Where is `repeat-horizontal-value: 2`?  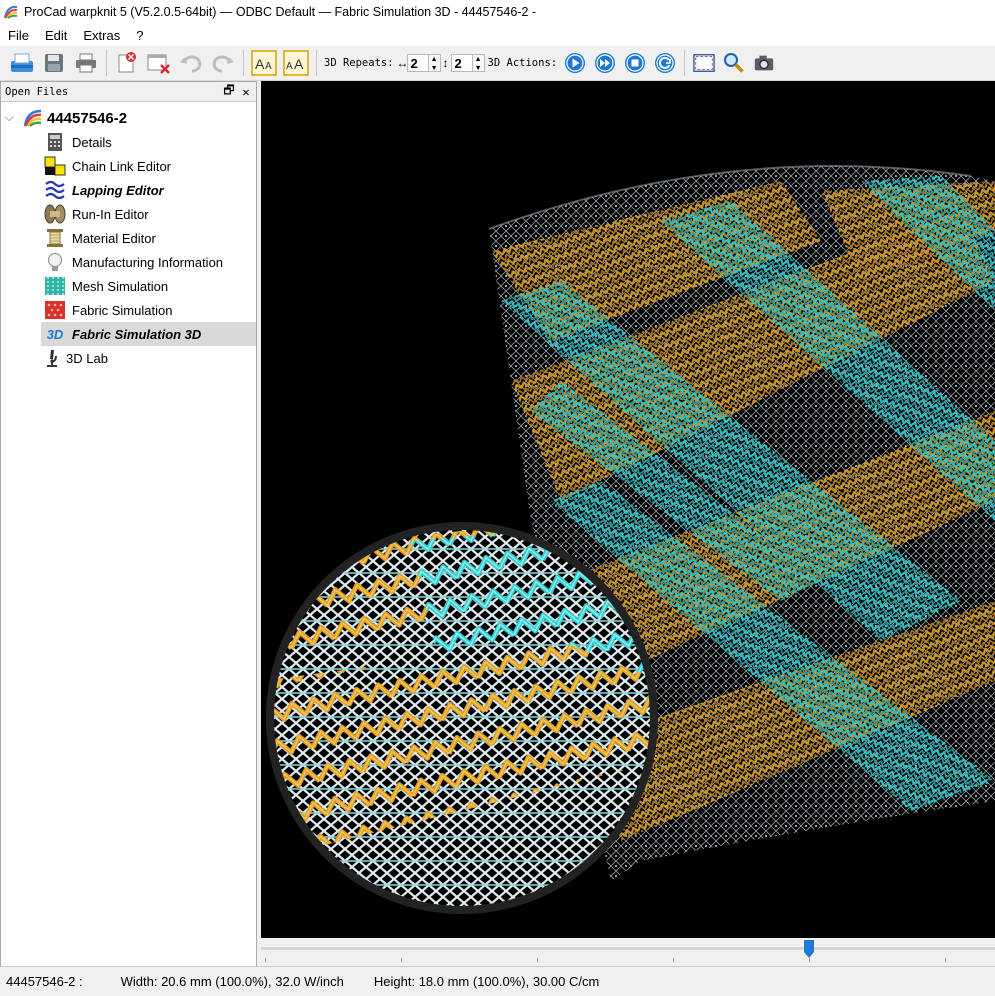 repeat-horizontal-value: 2 is located at coordinates (417, 63).